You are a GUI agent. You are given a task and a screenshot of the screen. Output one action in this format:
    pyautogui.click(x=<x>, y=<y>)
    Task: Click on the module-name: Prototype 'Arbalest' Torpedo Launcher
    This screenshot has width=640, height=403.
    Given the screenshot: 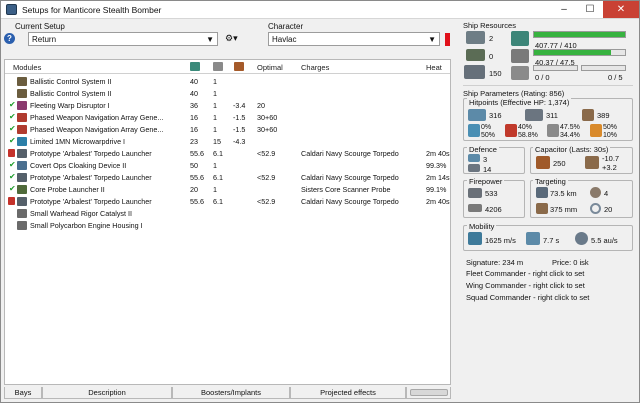 What is the action you would take?
    pyautogui.click(x=91, y=153)
    